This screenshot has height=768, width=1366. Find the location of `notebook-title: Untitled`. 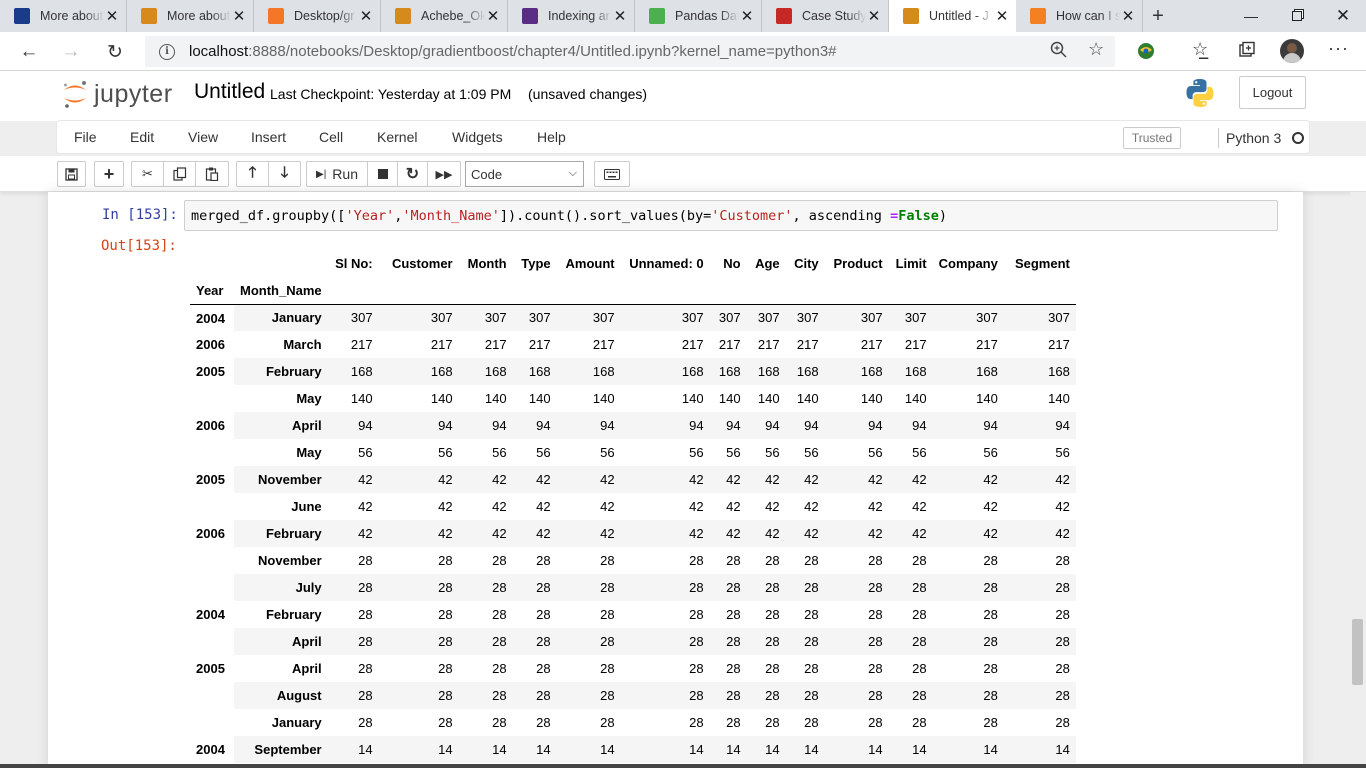

notebook-title: Untitled is located at coordinates (229, 92).